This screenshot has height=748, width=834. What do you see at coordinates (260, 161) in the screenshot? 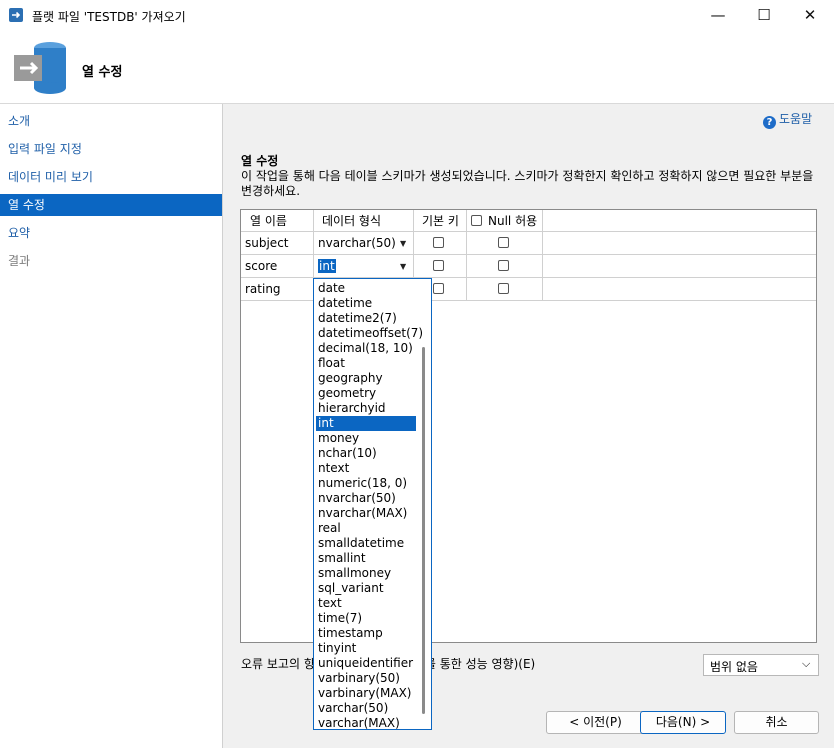
I see `section-title: 열 수정` at bounding box center [260, 161].